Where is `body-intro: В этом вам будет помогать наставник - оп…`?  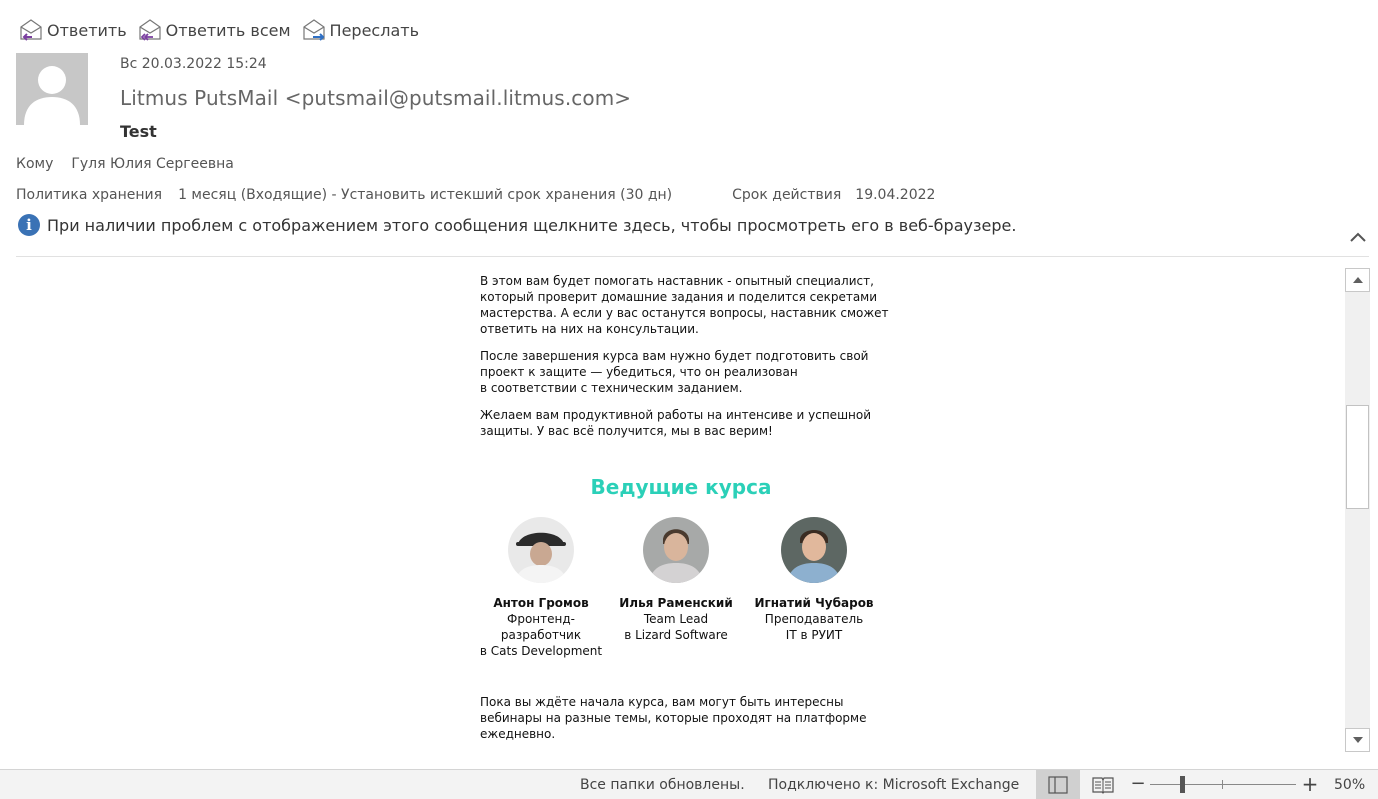
body-intro: В этом вам будет помогать наставник - оп… is located at coordinates (690, 361).